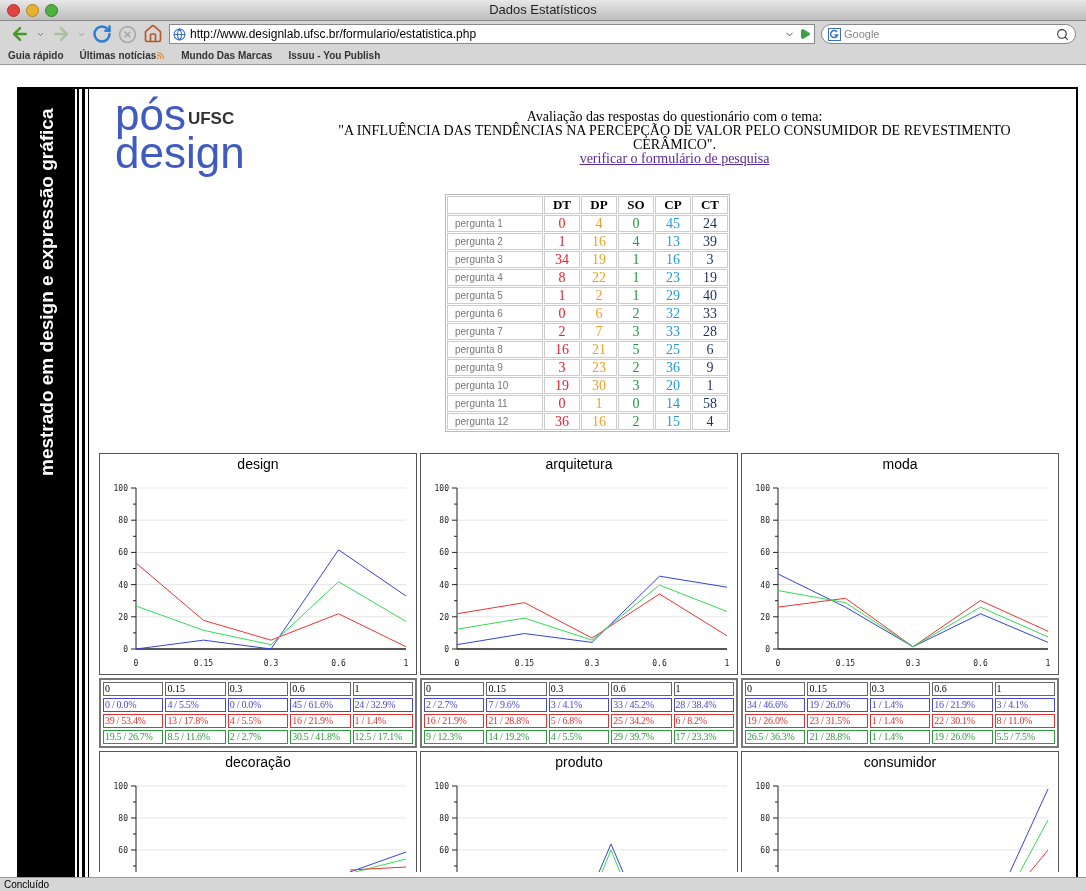 The height and width of the screenshot is (891, 1086). Describe the element at coordinates (127, 34) in the screenshot. I see `stop-button` at that location.